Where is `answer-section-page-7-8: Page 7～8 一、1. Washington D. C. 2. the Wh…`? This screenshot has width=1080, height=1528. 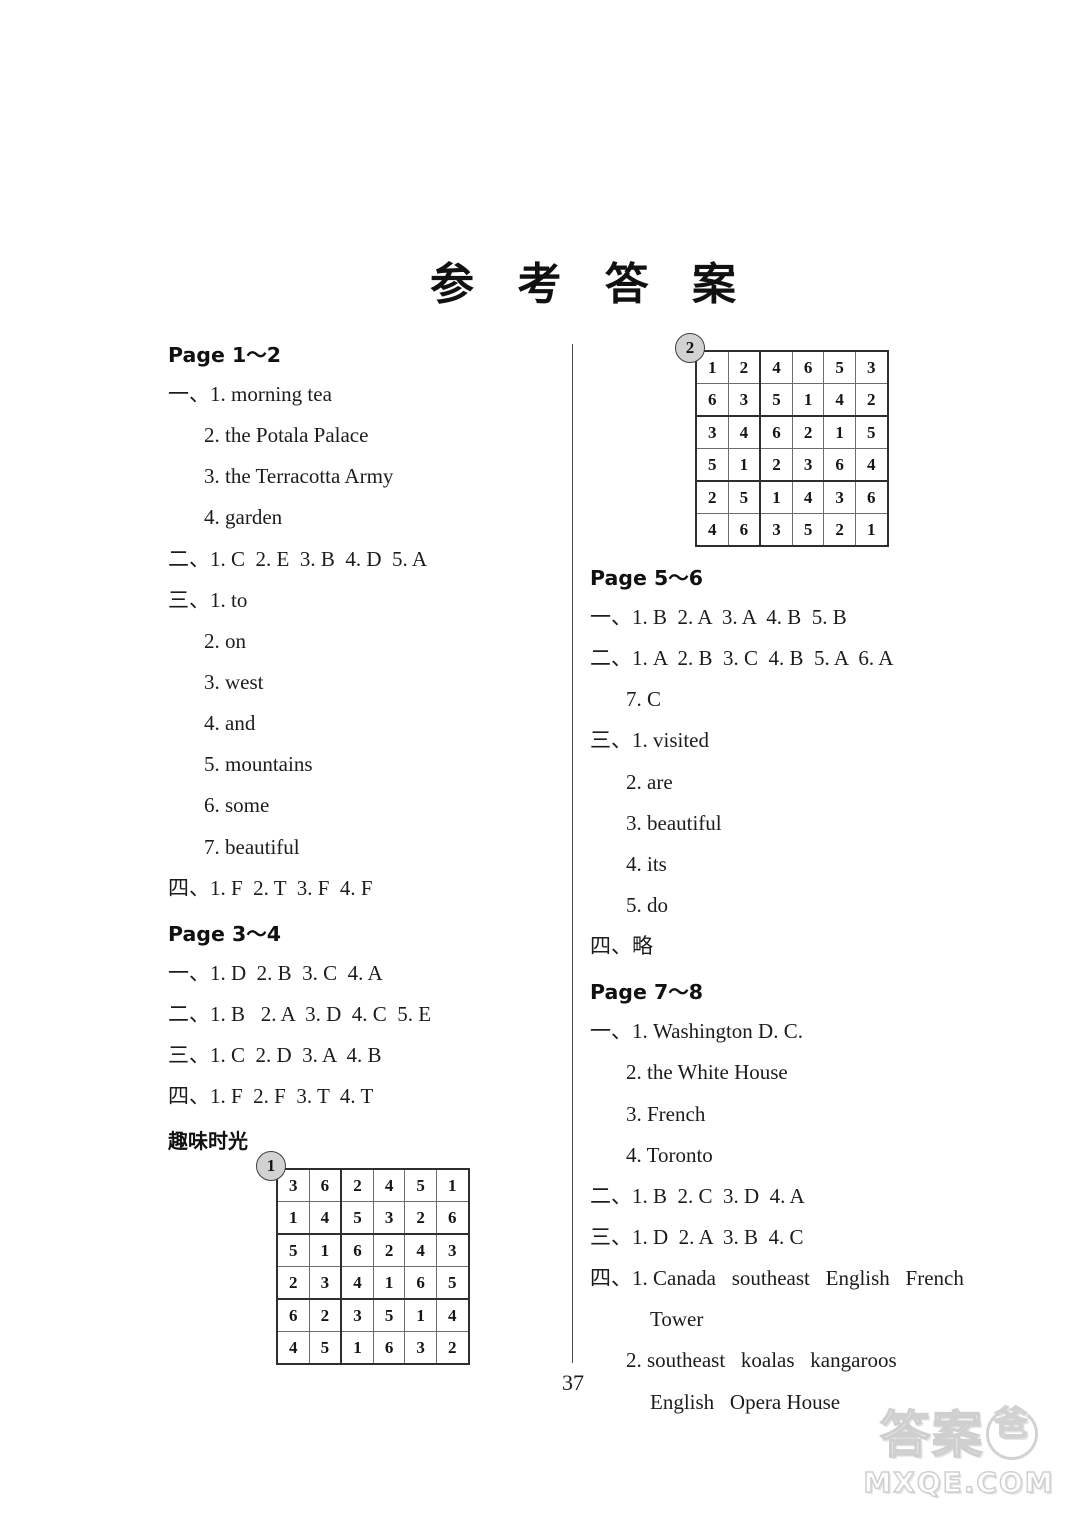 answer-section-page-7-8: Page 7～8 一、1. Washington D. C. 2. the Wh… is located at coordinates (800, 1194).